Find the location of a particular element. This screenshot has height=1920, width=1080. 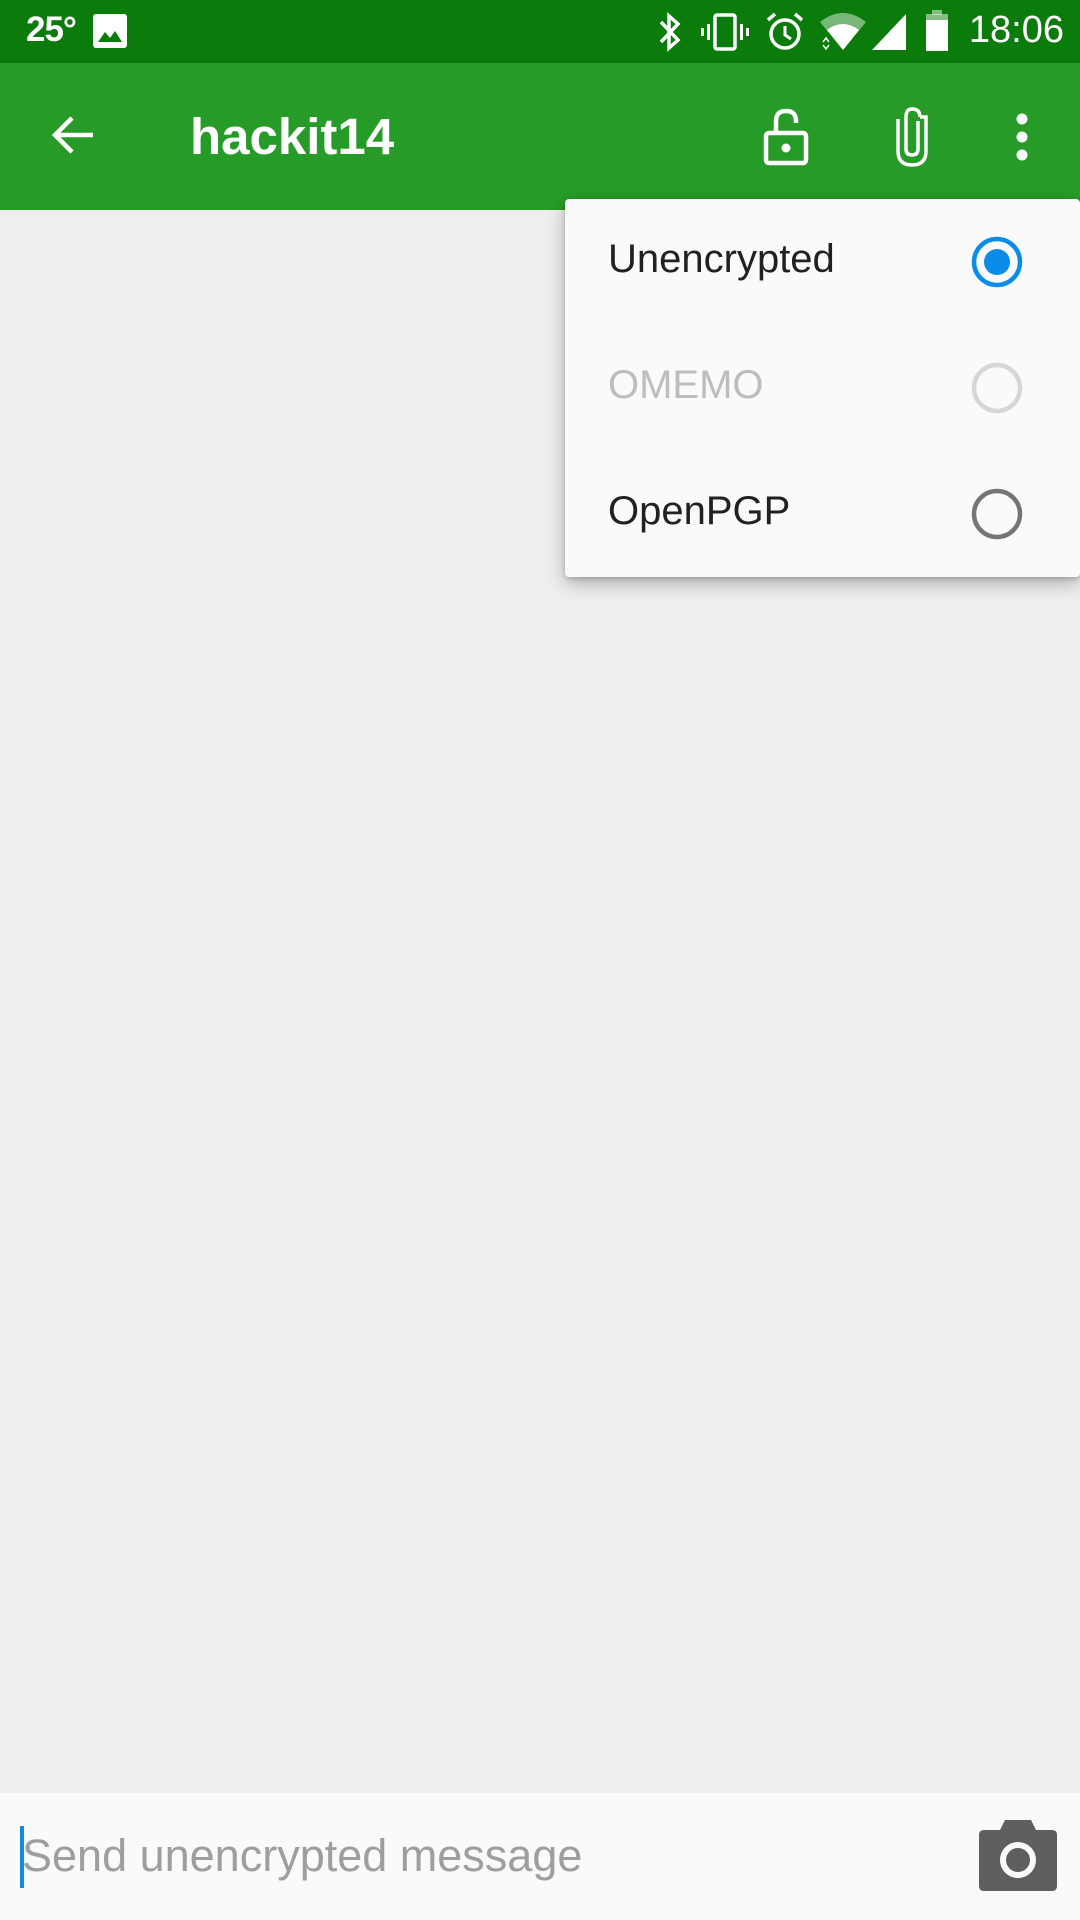

arrow-back-icon is located at coordinates (72, 135).